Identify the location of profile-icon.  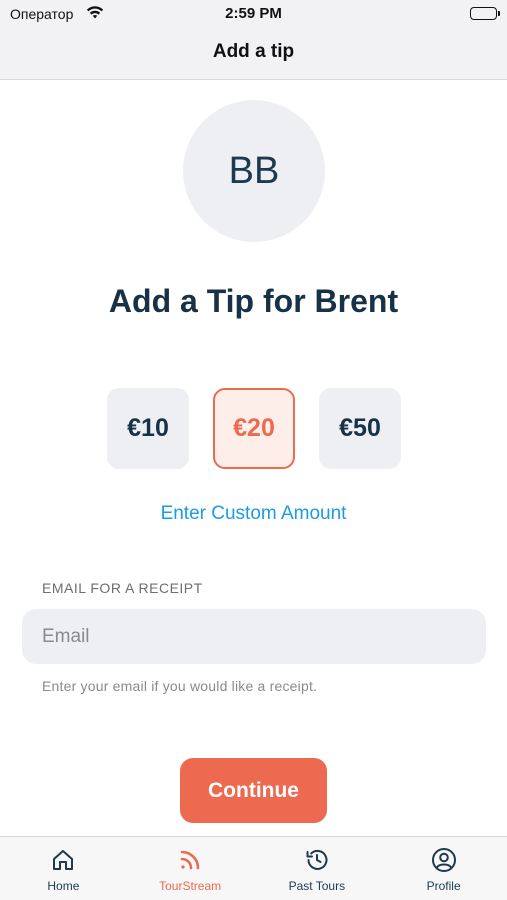
(444, 860).